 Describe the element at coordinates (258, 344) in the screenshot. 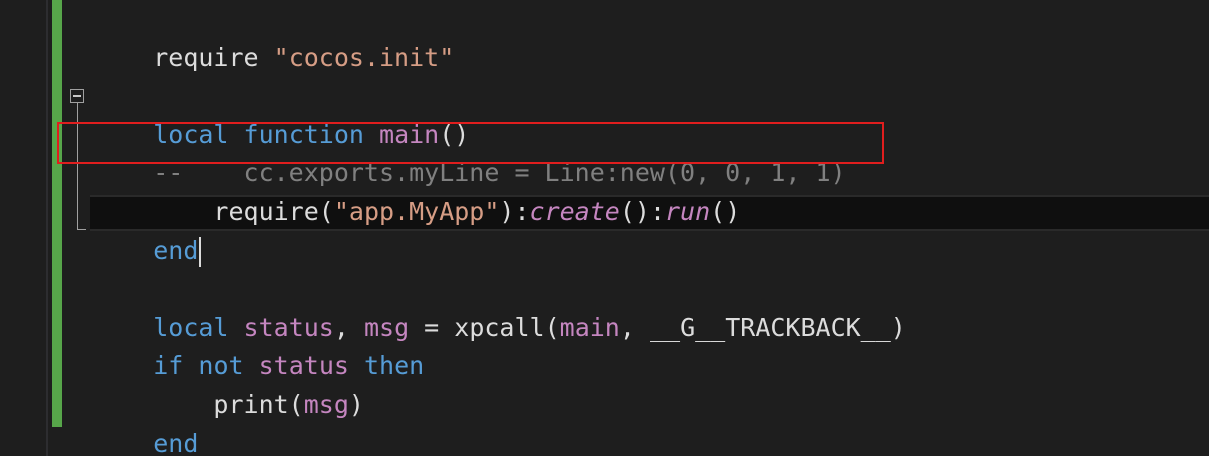

I see `code-line-9: if not status then` at that location.